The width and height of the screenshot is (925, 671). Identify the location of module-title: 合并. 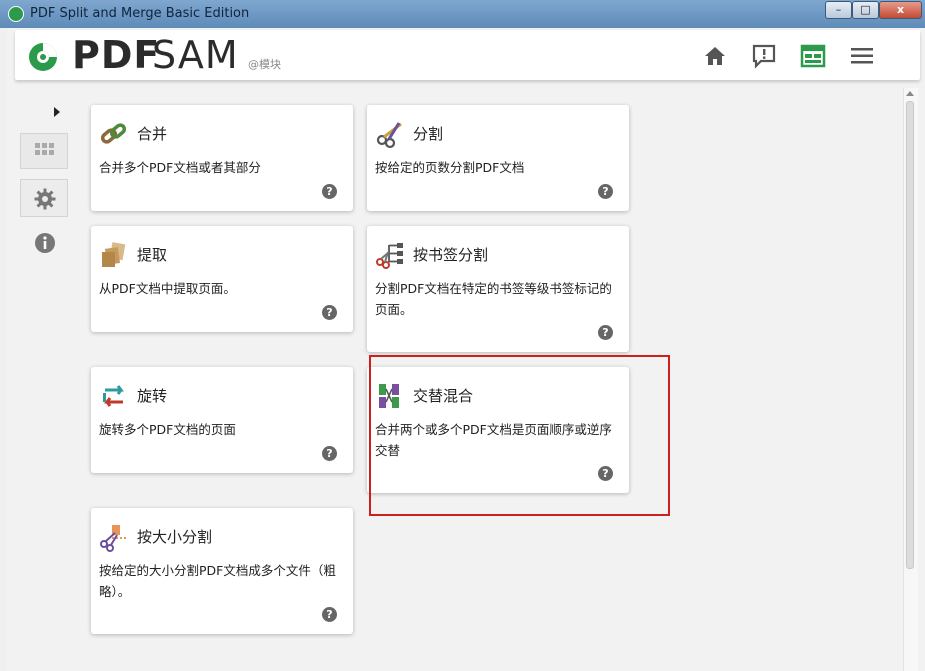
(152, 134).